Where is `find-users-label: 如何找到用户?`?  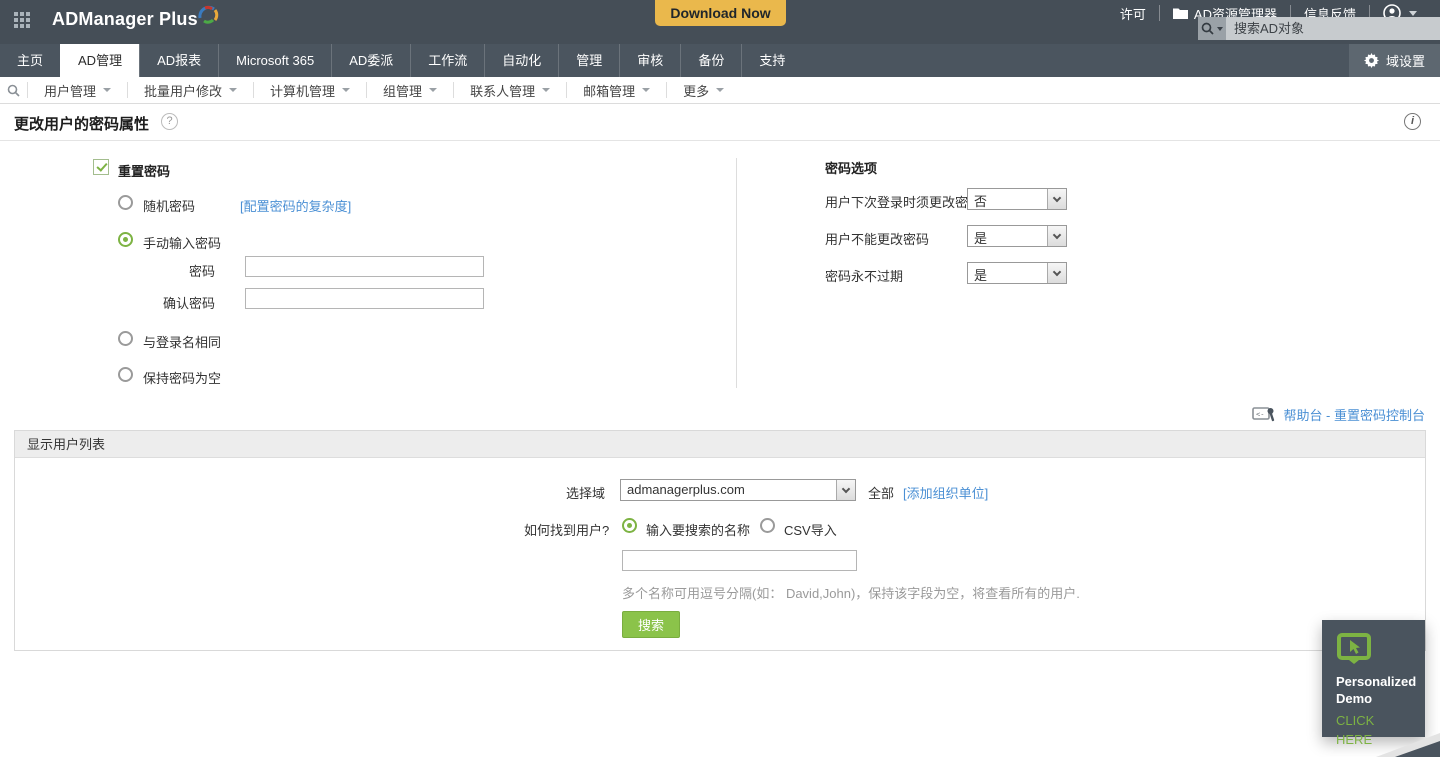 find-users-label: 如何找到用户? is located at coordinates (567, 530).